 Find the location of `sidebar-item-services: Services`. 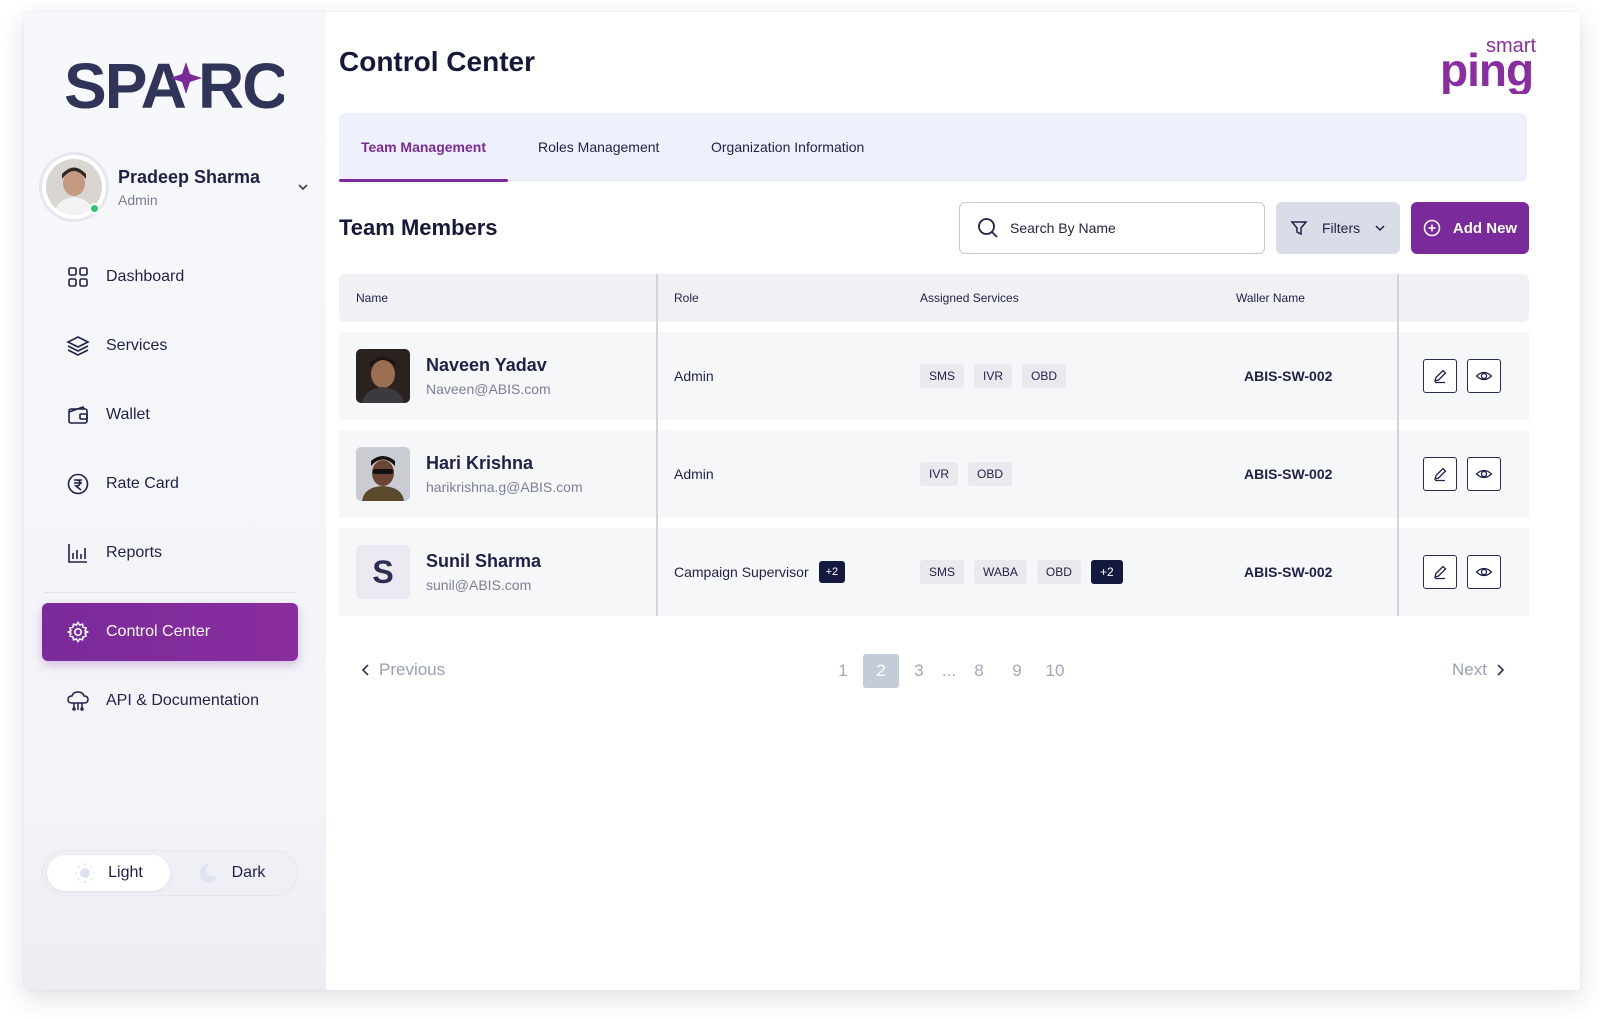

sidebar-item-services: Services is located at coordinates (170, 346).